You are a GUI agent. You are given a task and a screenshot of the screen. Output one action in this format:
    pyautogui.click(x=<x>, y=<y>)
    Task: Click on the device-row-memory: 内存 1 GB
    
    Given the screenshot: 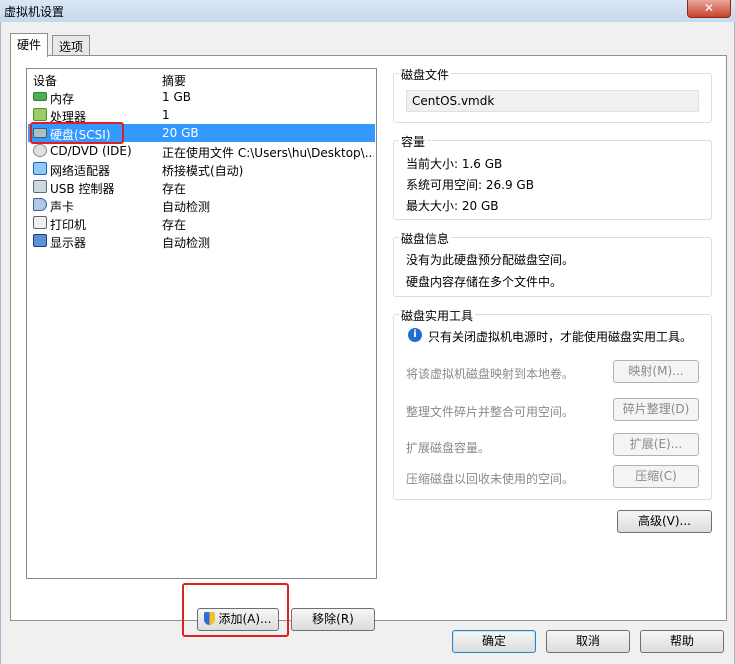 What is the action you would take?
    pyautogui.click(x=201, y=97)
    